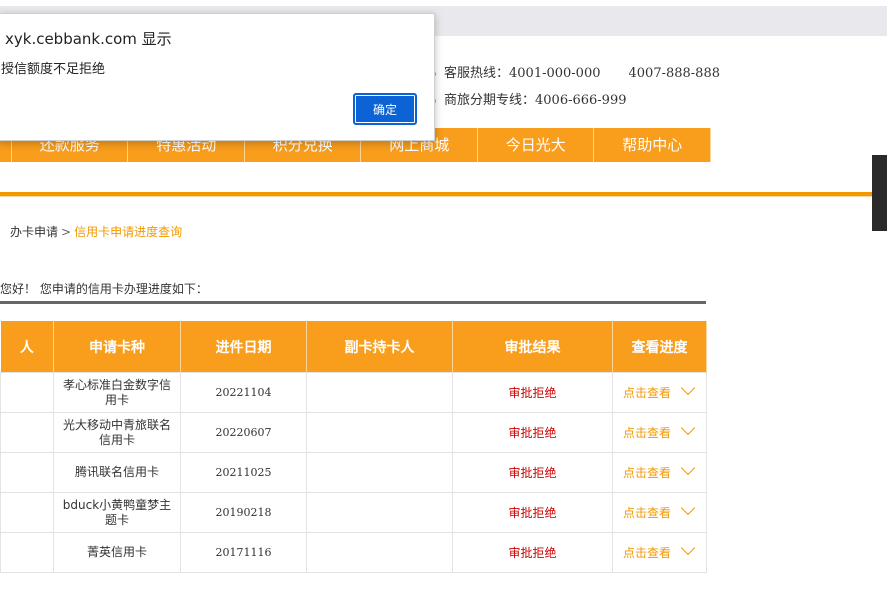  I want to click on table-row: bduck小黄鸭童梦主题卡 20190218 审批拒绝 点击查看, so click(353, 512).